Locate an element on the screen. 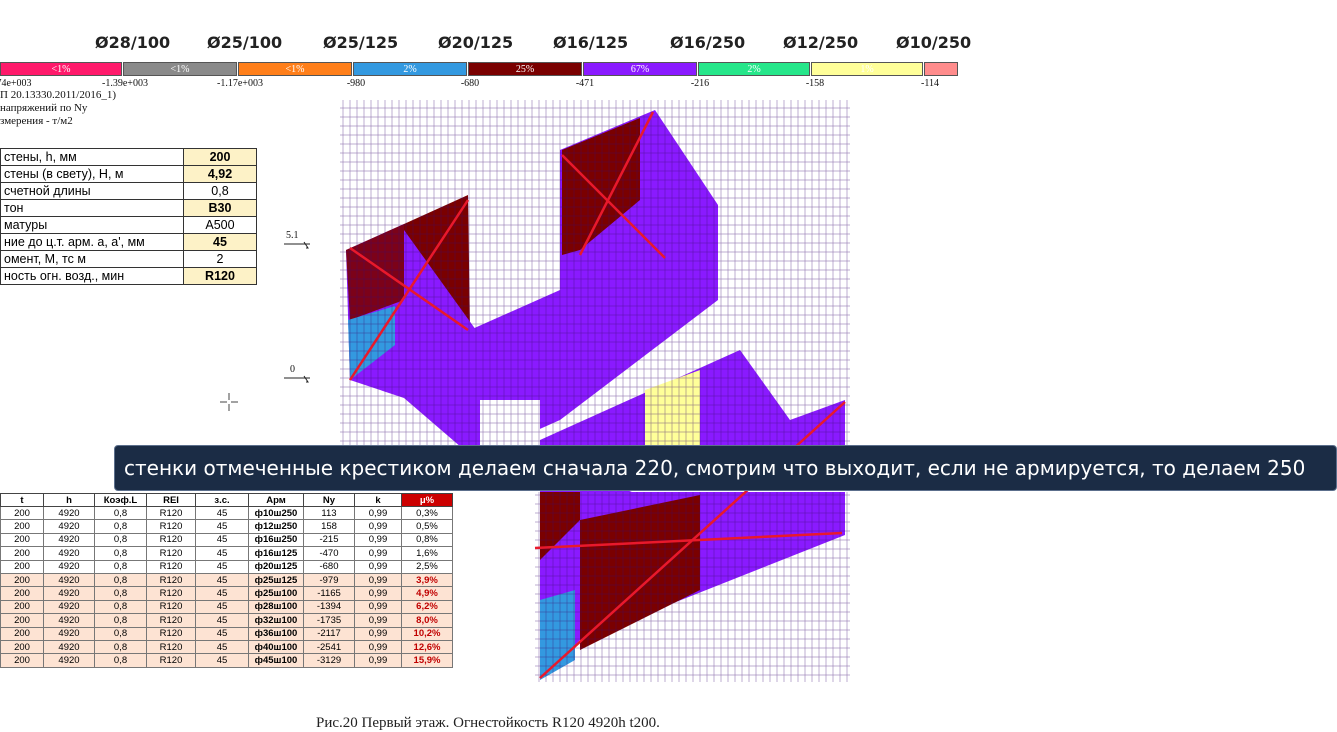 The width and height of the screenshot is (1337, 732). col-header-ny: Ny is located at coordinates (329, 500).